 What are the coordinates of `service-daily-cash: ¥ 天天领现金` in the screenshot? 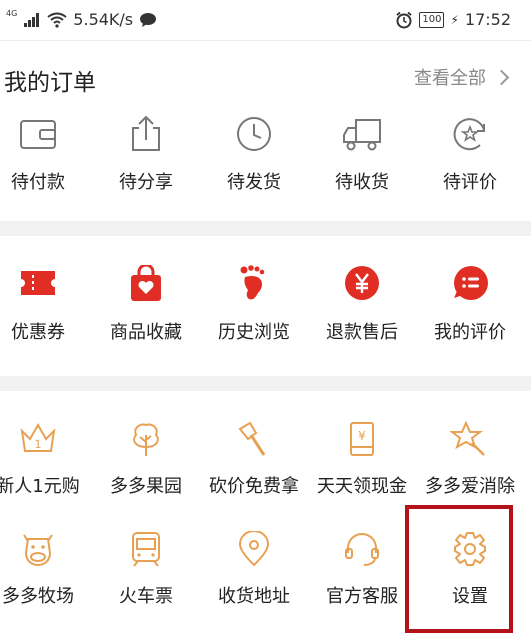 It's located at (362, 459).